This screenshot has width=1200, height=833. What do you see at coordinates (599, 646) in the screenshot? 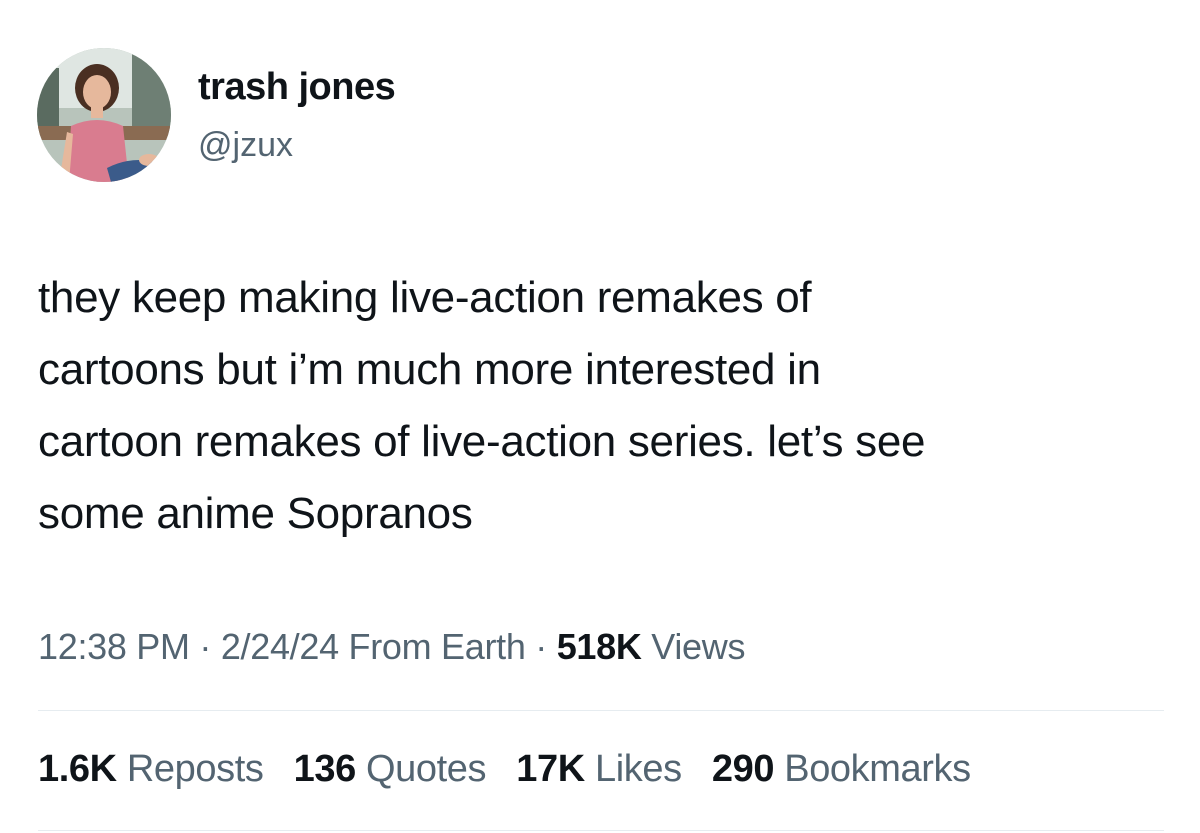
I see `views-count: 518K` at bounding box center [599, 646].